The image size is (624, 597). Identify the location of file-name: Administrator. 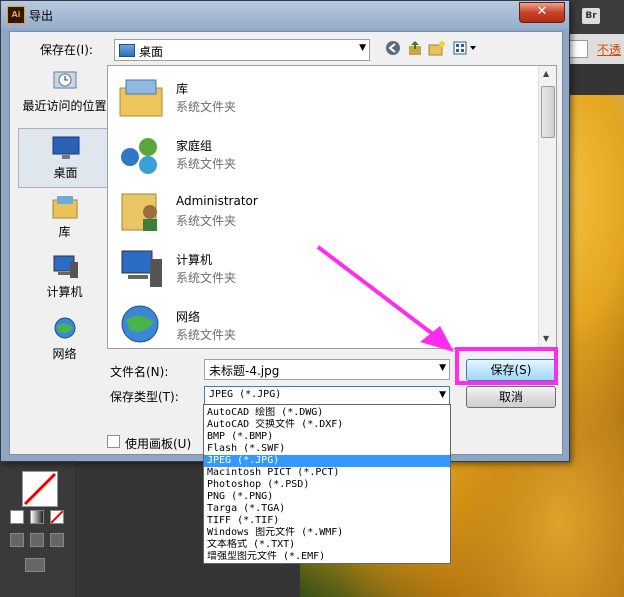
(217, 201).